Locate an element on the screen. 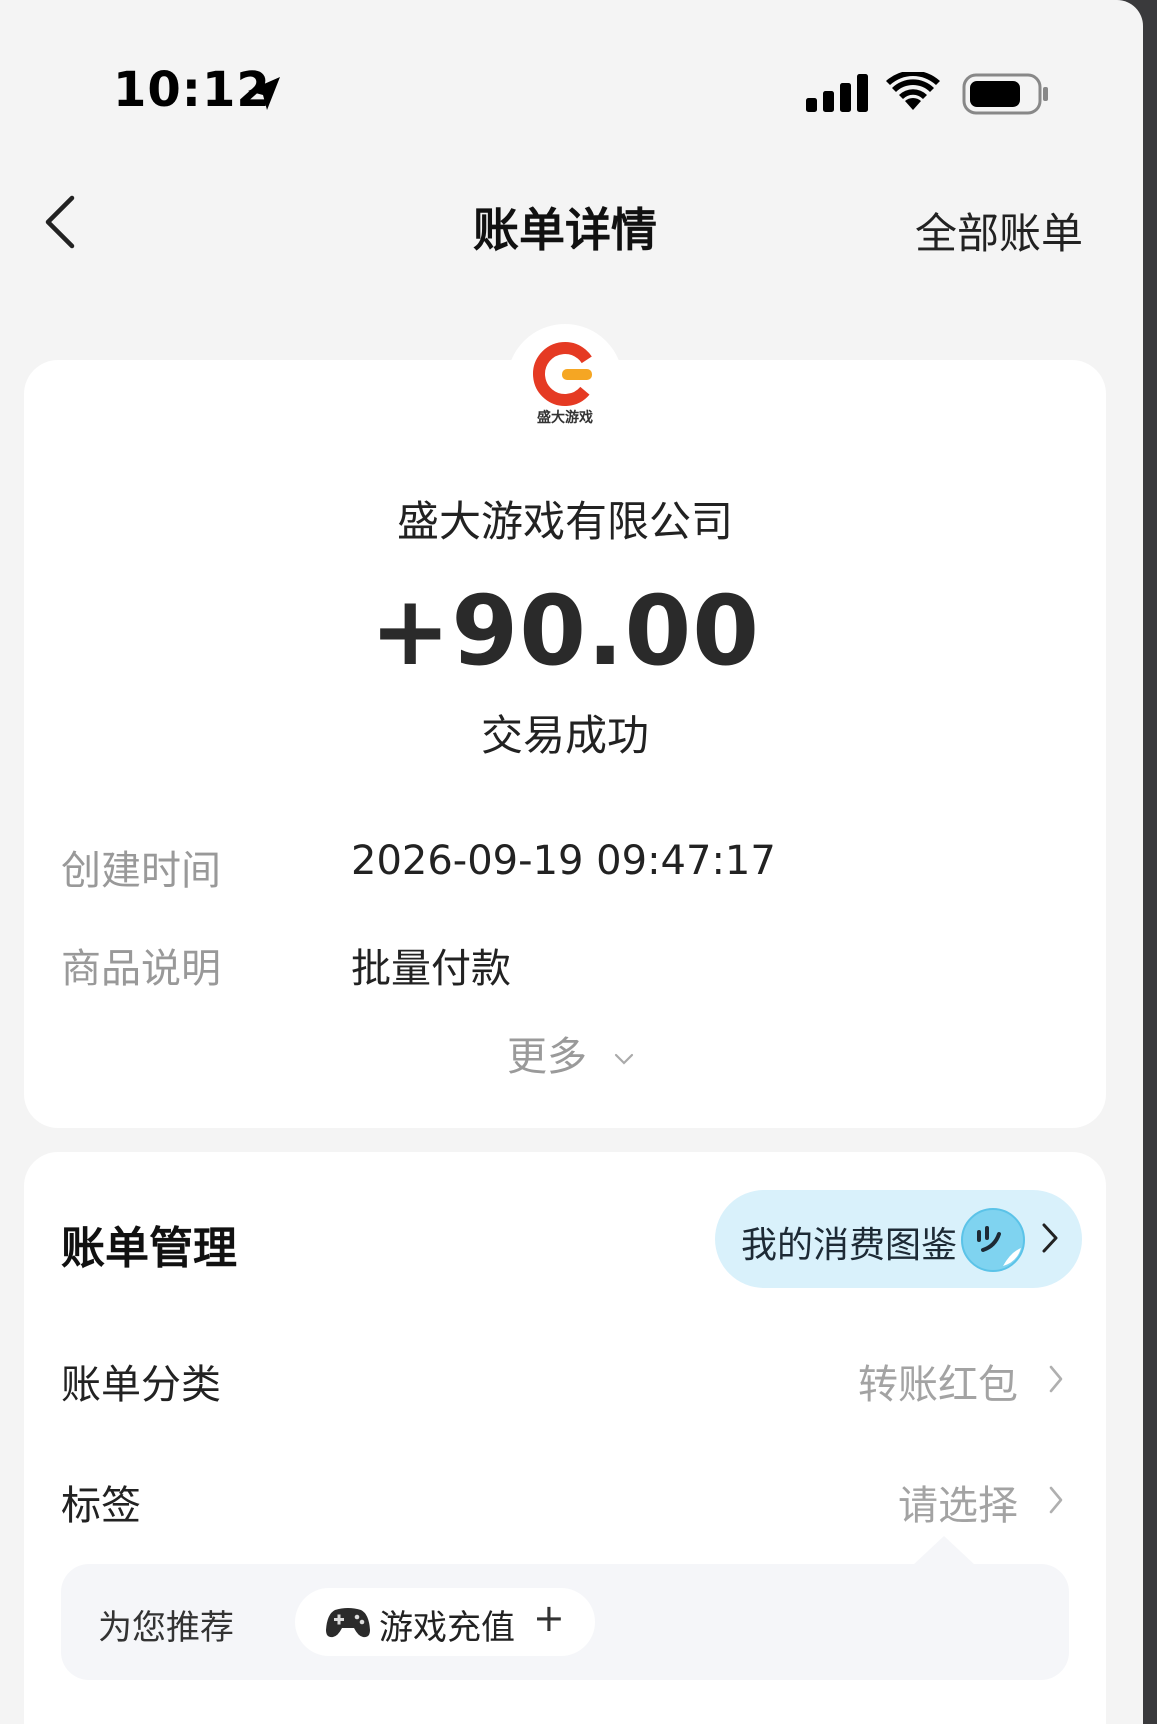  merchant-logo: 盛大游戏 is located at coordinates (565, 384).